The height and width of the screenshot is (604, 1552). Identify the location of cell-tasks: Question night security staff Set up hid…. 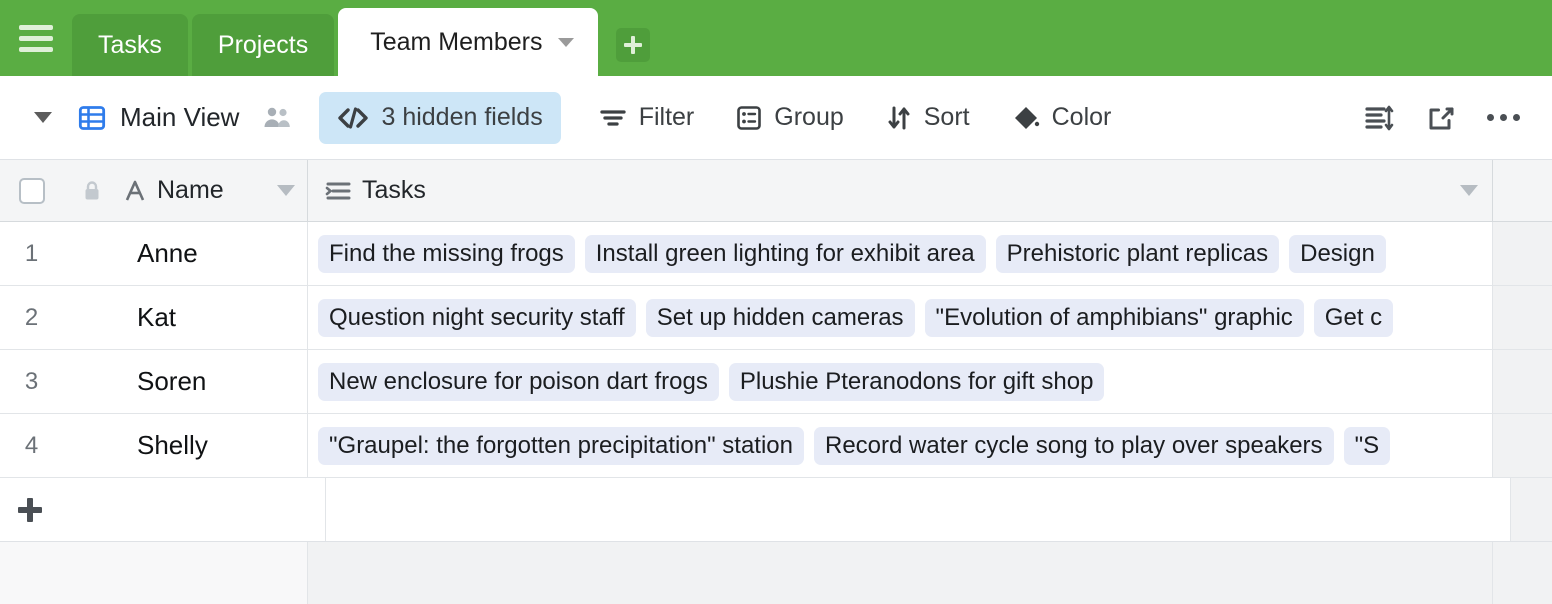
(900, 317).